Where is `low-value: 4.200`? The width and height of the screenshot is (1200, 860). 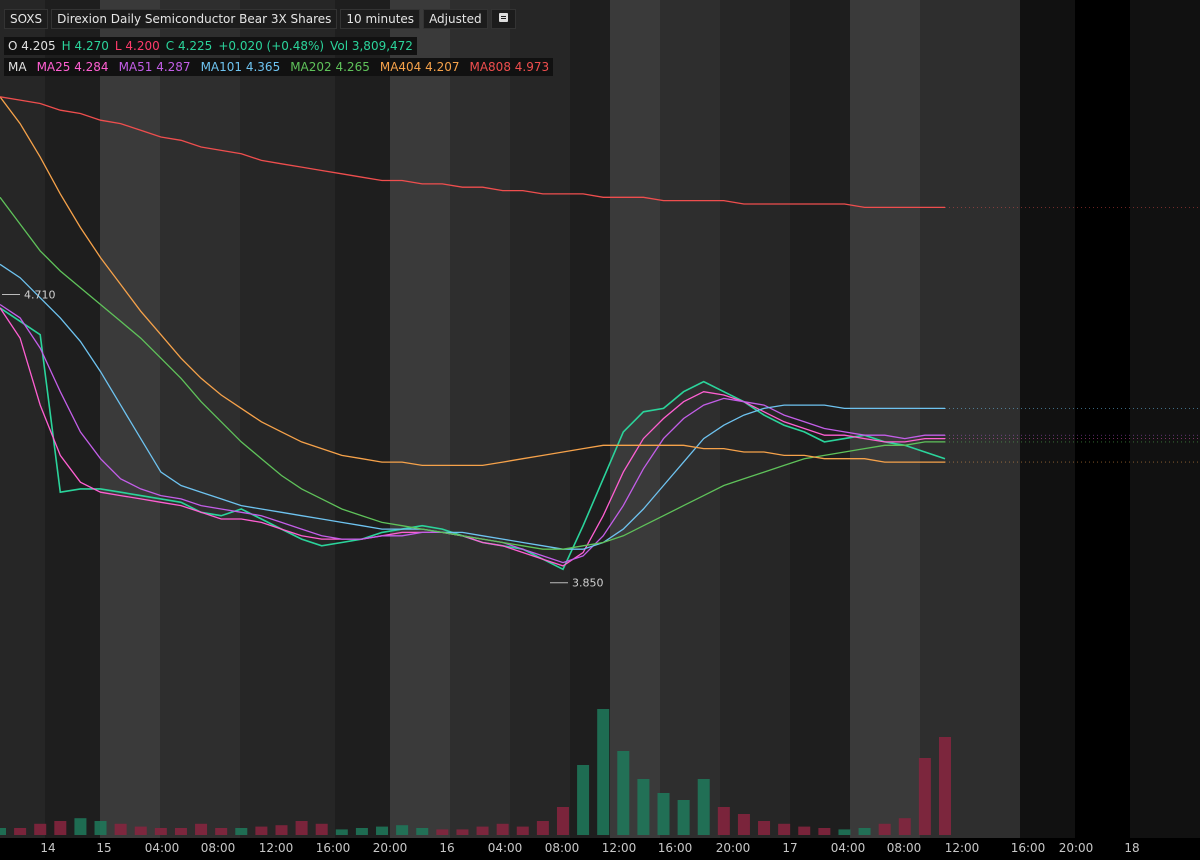 low-value: 4.200 is located at coordinates (142, 46).